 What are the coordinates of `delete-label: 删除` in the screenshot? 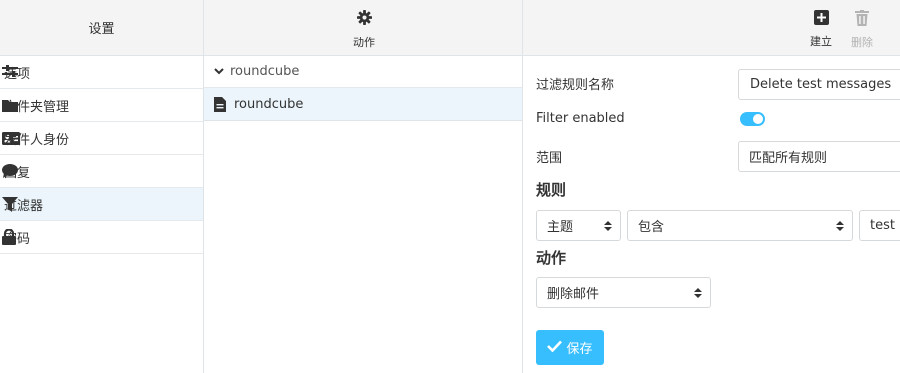 It's located at (862, 42).